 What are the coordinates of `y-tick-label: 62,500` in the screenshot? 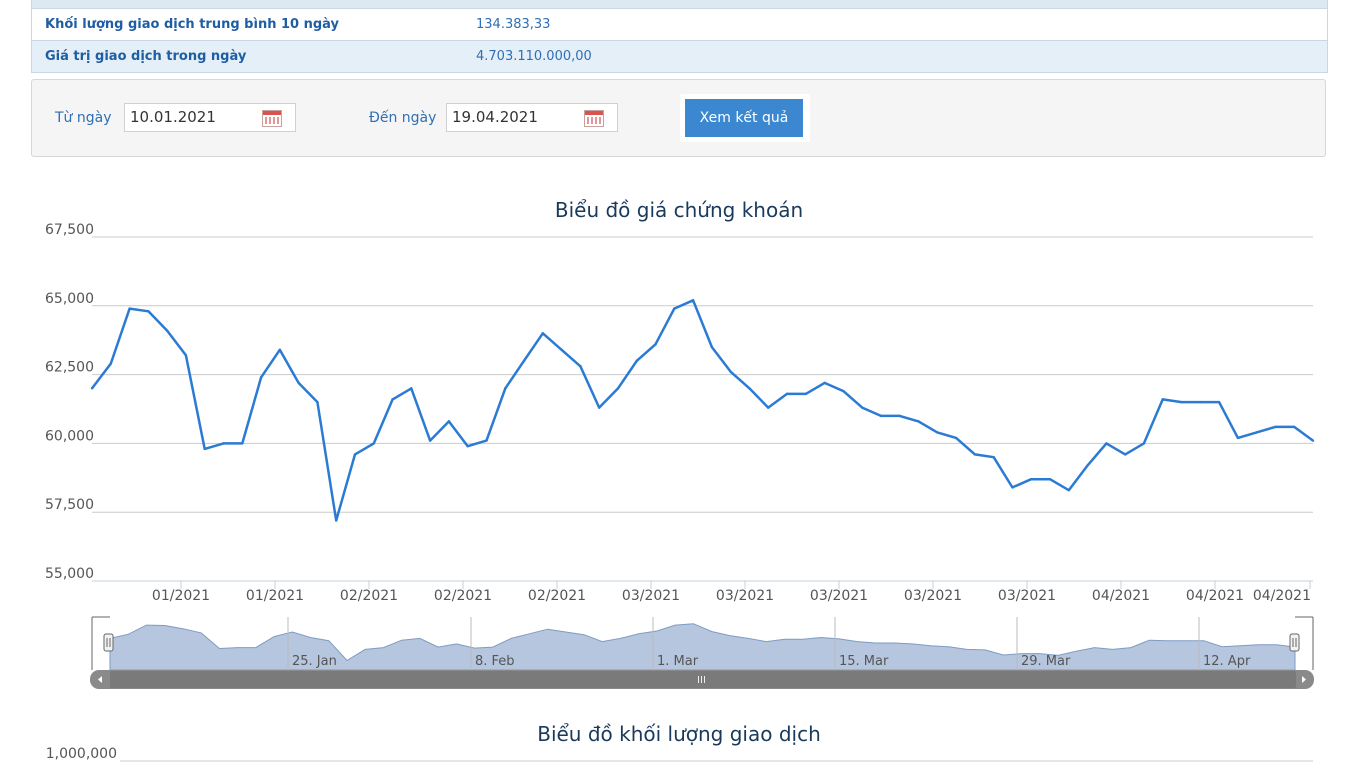 It's located at (69, 368).